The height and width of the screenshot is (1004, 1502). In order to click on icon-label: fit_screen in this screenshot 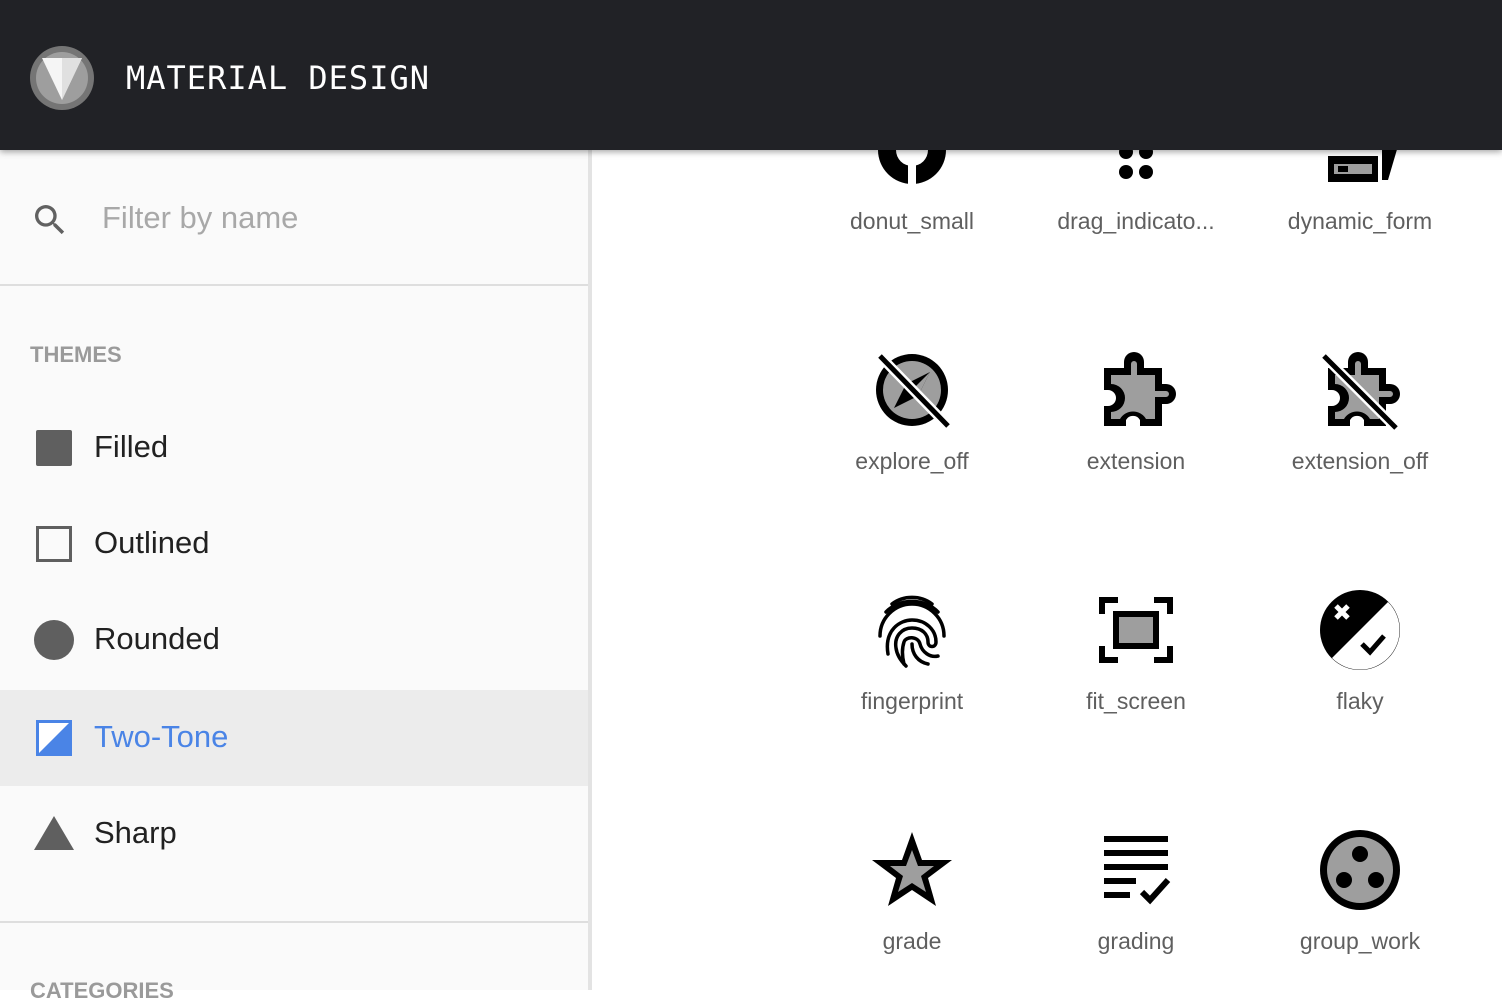, I will do `click(1136, 701)`.